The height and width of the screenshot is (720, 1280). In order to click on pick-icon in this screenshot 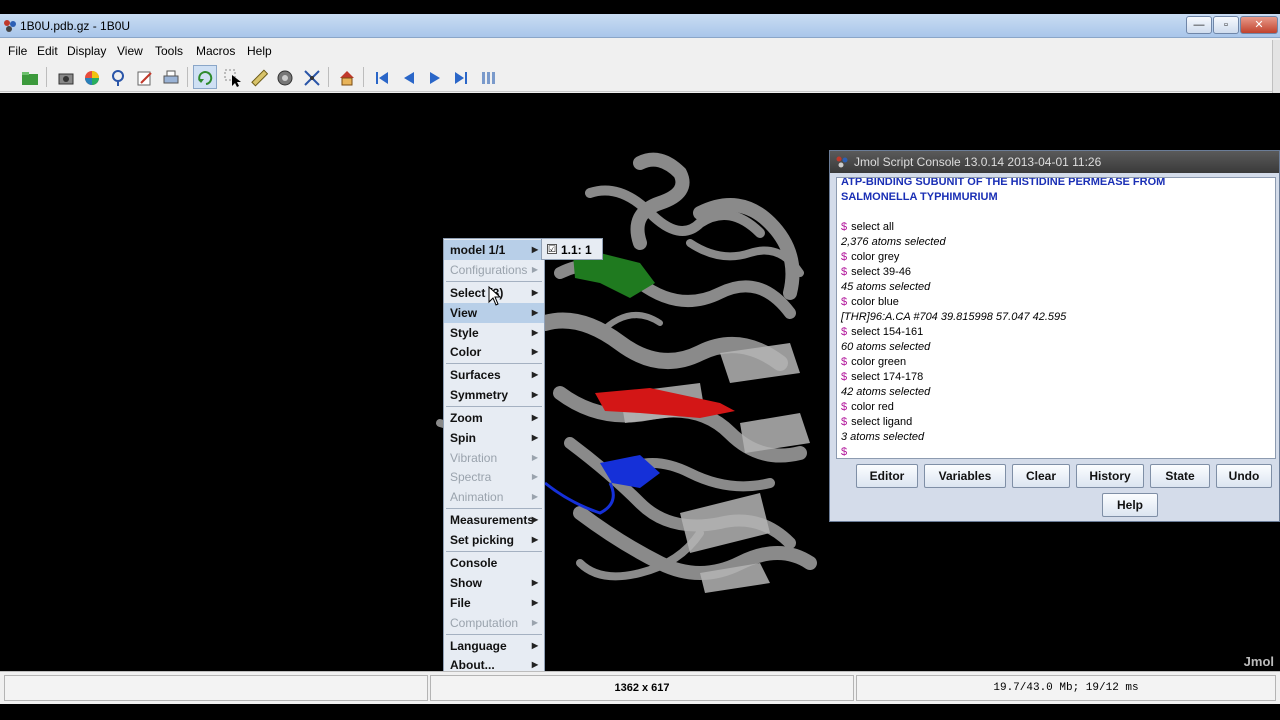, I will do `click(232, 77)`.